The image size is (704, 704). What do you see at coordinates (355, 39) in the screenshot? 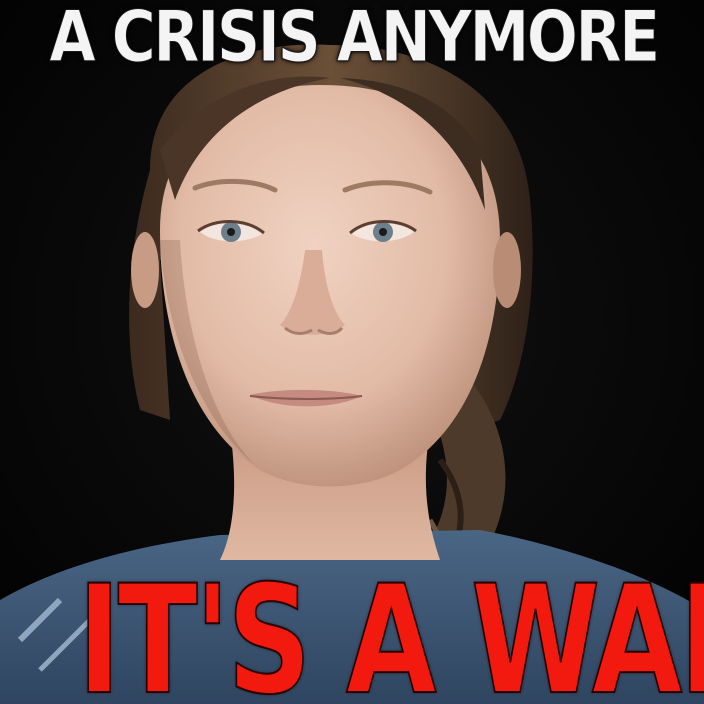
I see `top-caption: A CRISIS ANYMORE` at bounding box center [355, 39].